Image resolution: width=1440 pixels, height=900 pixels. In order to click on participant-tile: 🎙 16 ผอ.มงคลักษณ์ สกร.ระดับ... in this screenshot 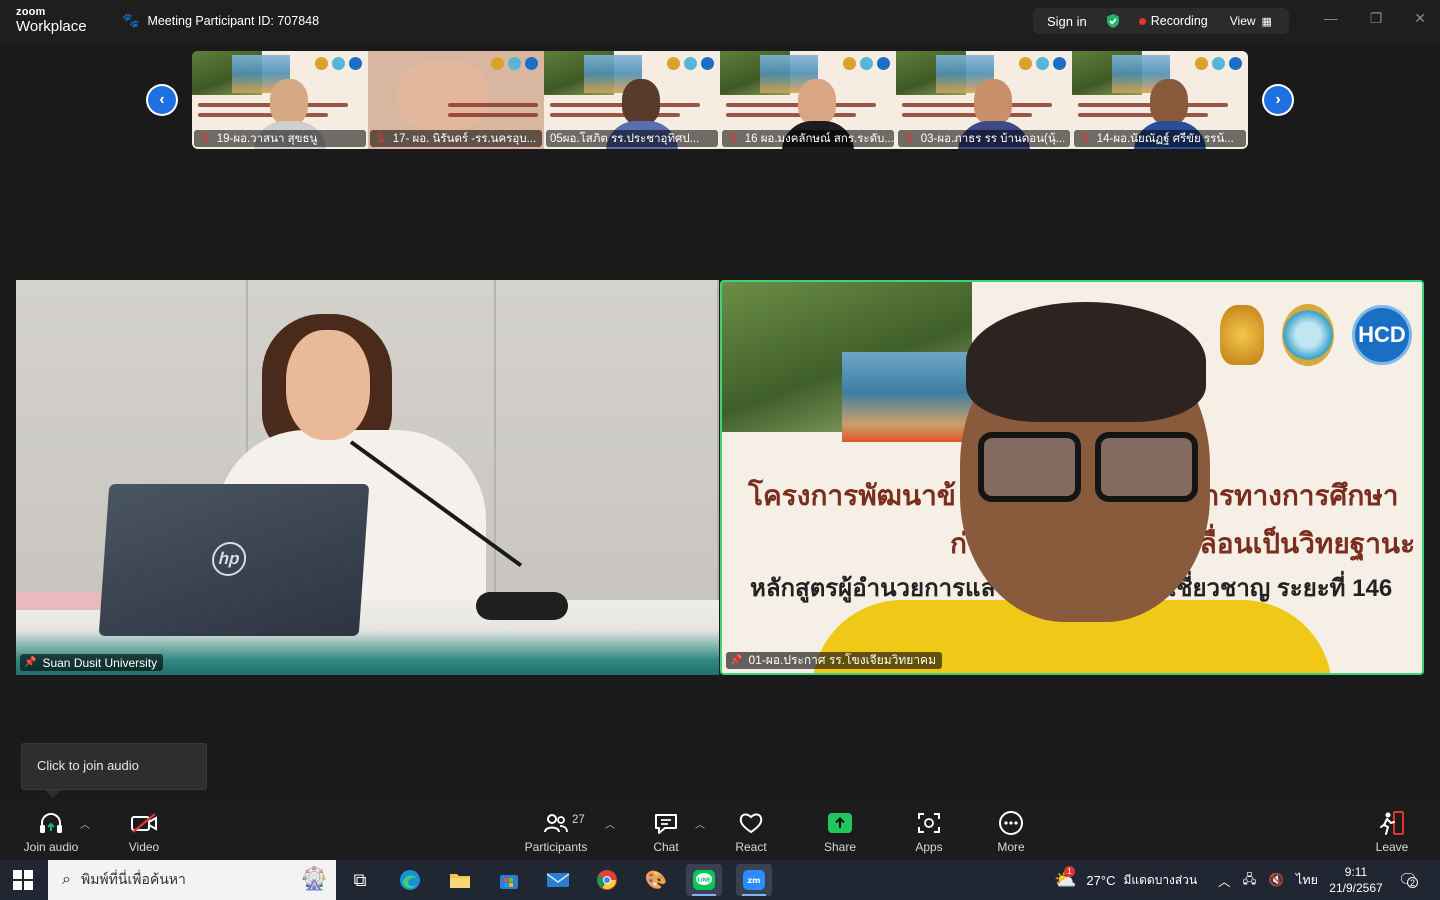, I will do `click(808, 100)`.